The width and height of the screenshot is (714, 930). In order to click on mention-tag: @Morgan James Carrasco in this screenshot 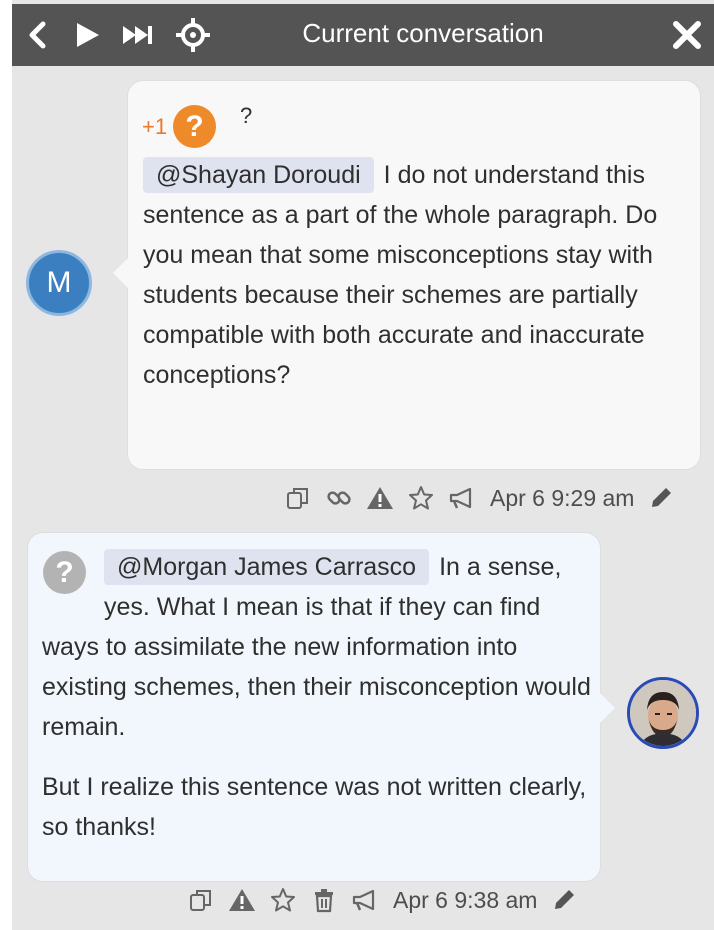, I will do `click(267, 567)`.